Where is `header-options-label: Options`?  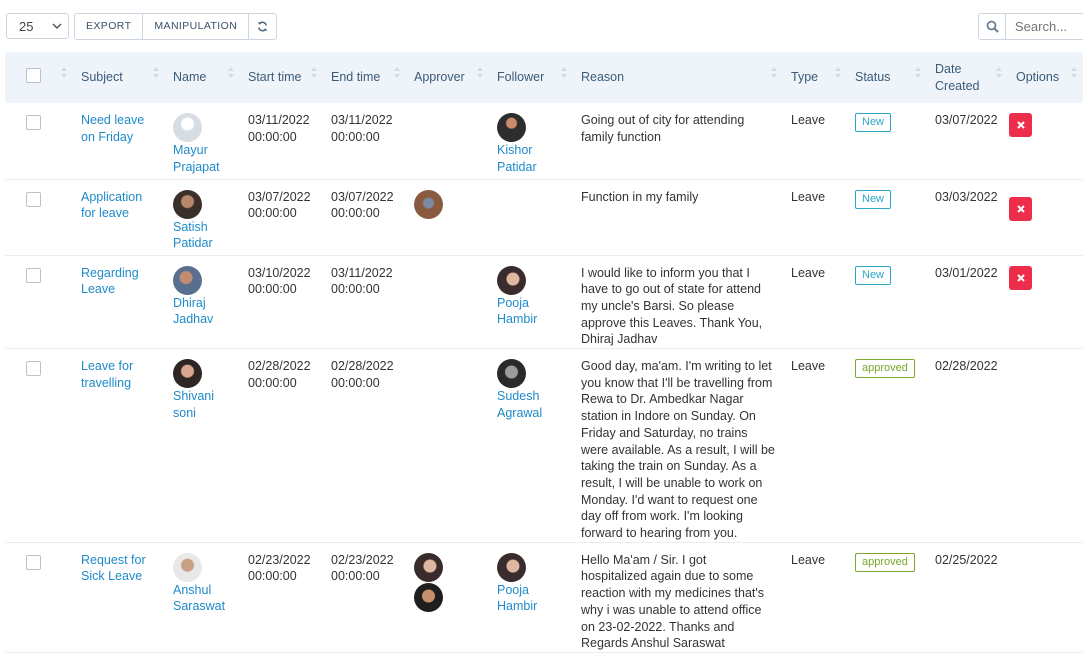
header-options-label: Options is located at coordinates (1038, 77).